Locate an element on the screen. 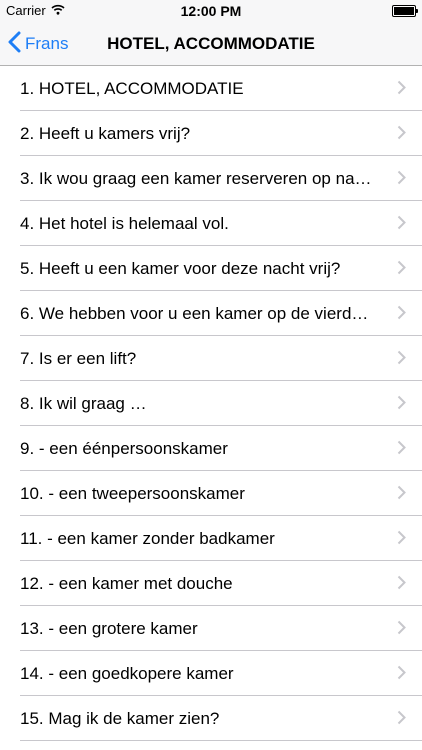  list-item-label: 7. Is er een lift? is located at coordinates (78, 358).